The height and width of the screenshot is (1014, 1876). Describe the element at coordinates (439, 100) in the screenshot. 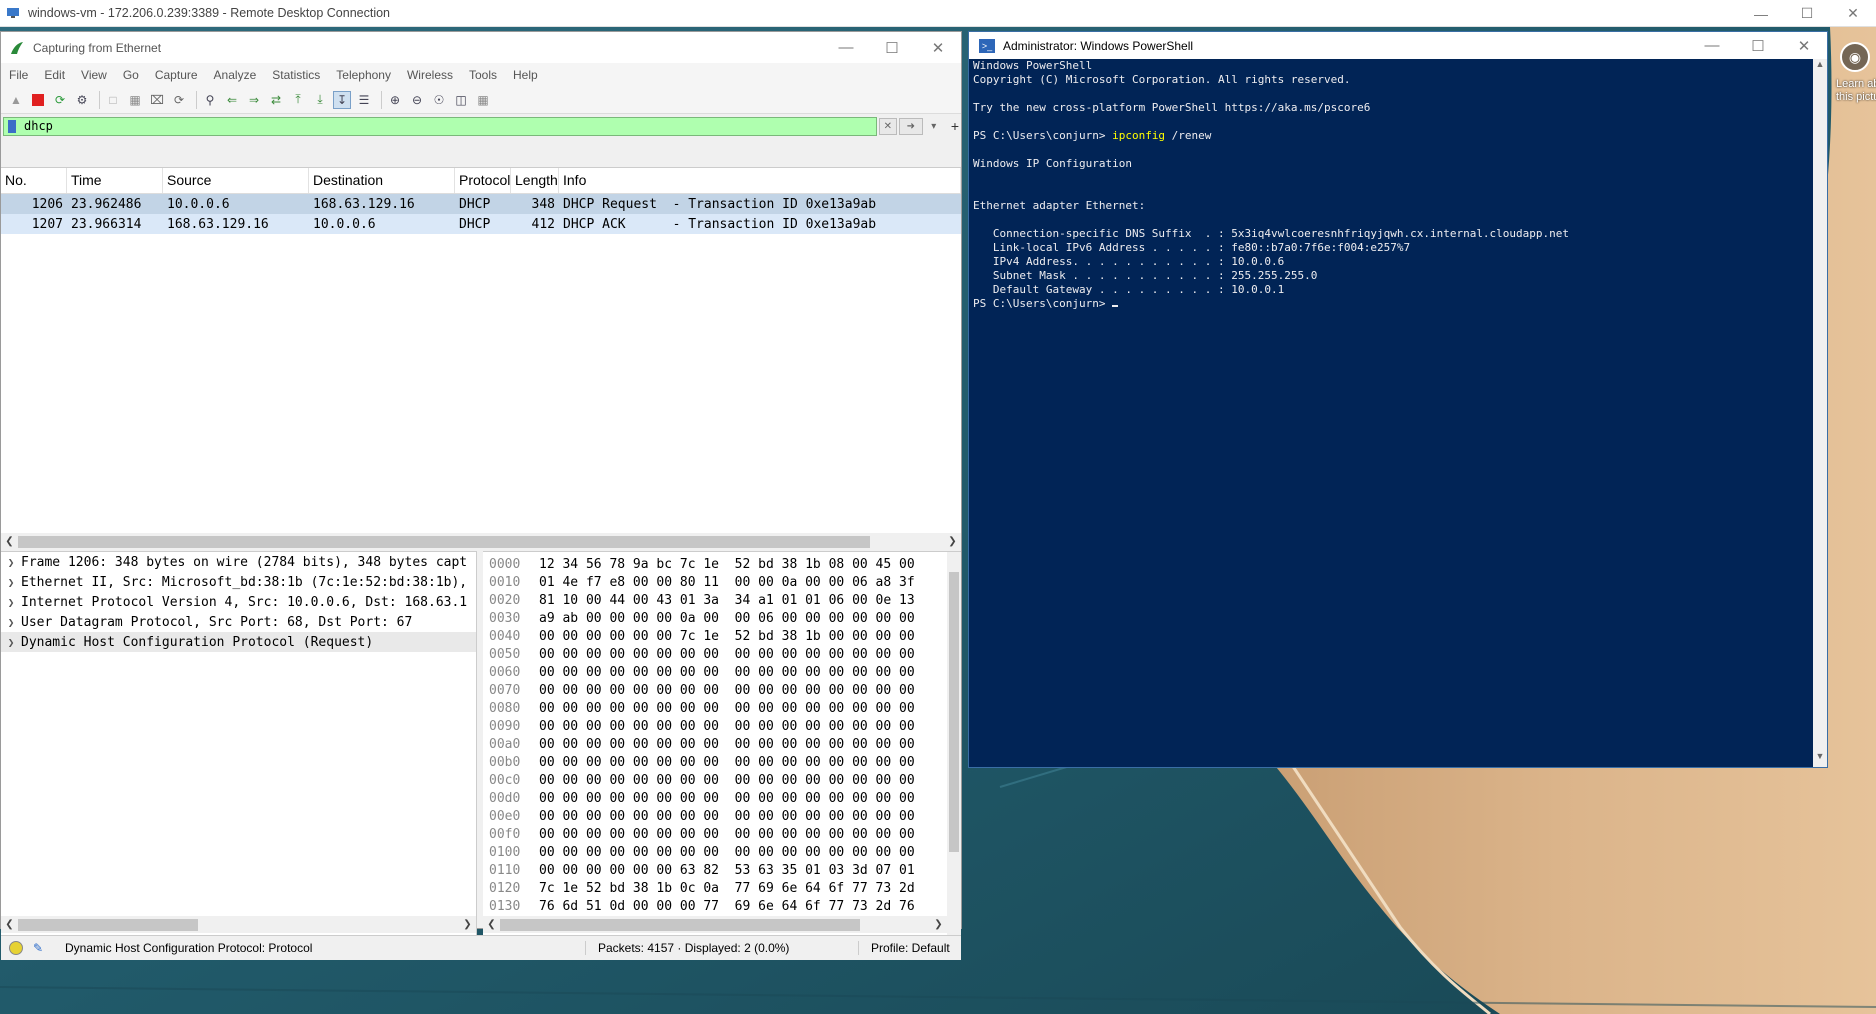

I see `zoom-reset-icon: ☉` at that location.